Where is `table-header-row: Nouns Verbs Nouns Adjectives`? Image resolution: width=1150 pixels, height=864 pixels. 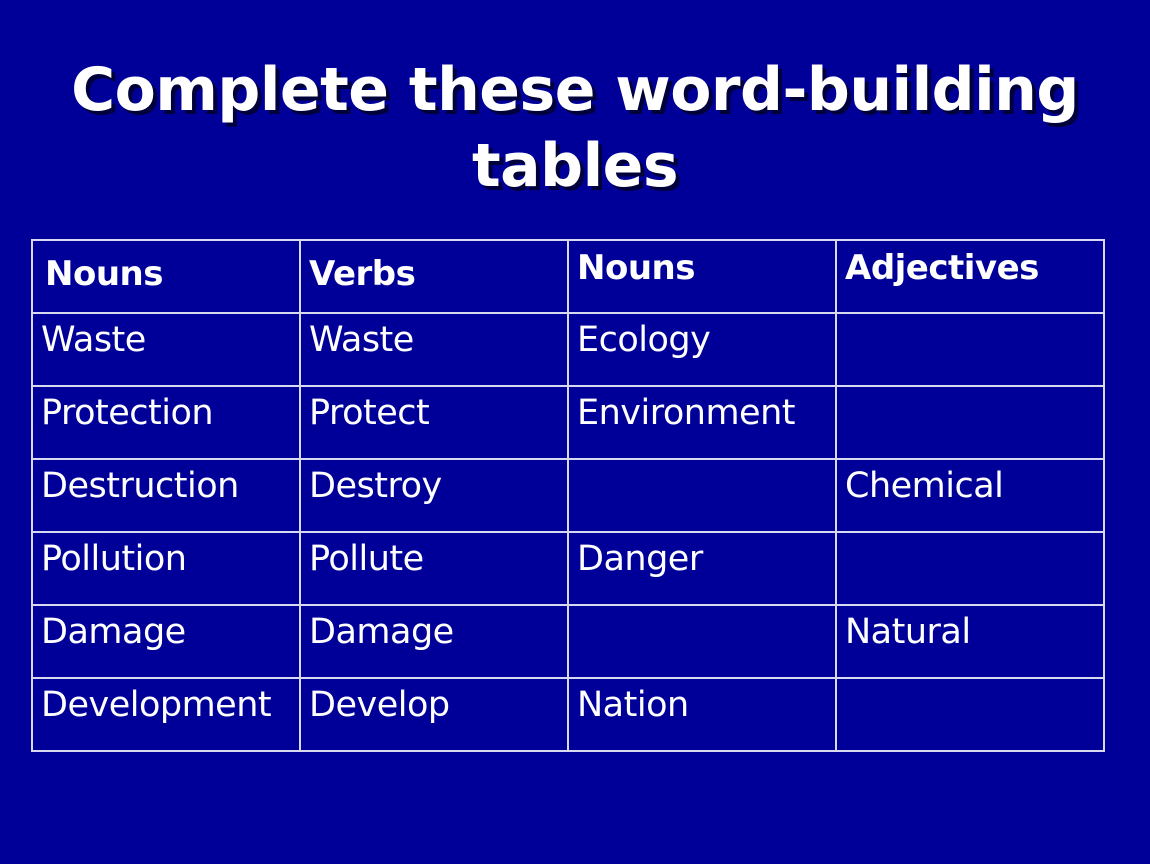 table-header-row: Nouns Verbs Nouns Adjectives is located at coordinates (568, 276).